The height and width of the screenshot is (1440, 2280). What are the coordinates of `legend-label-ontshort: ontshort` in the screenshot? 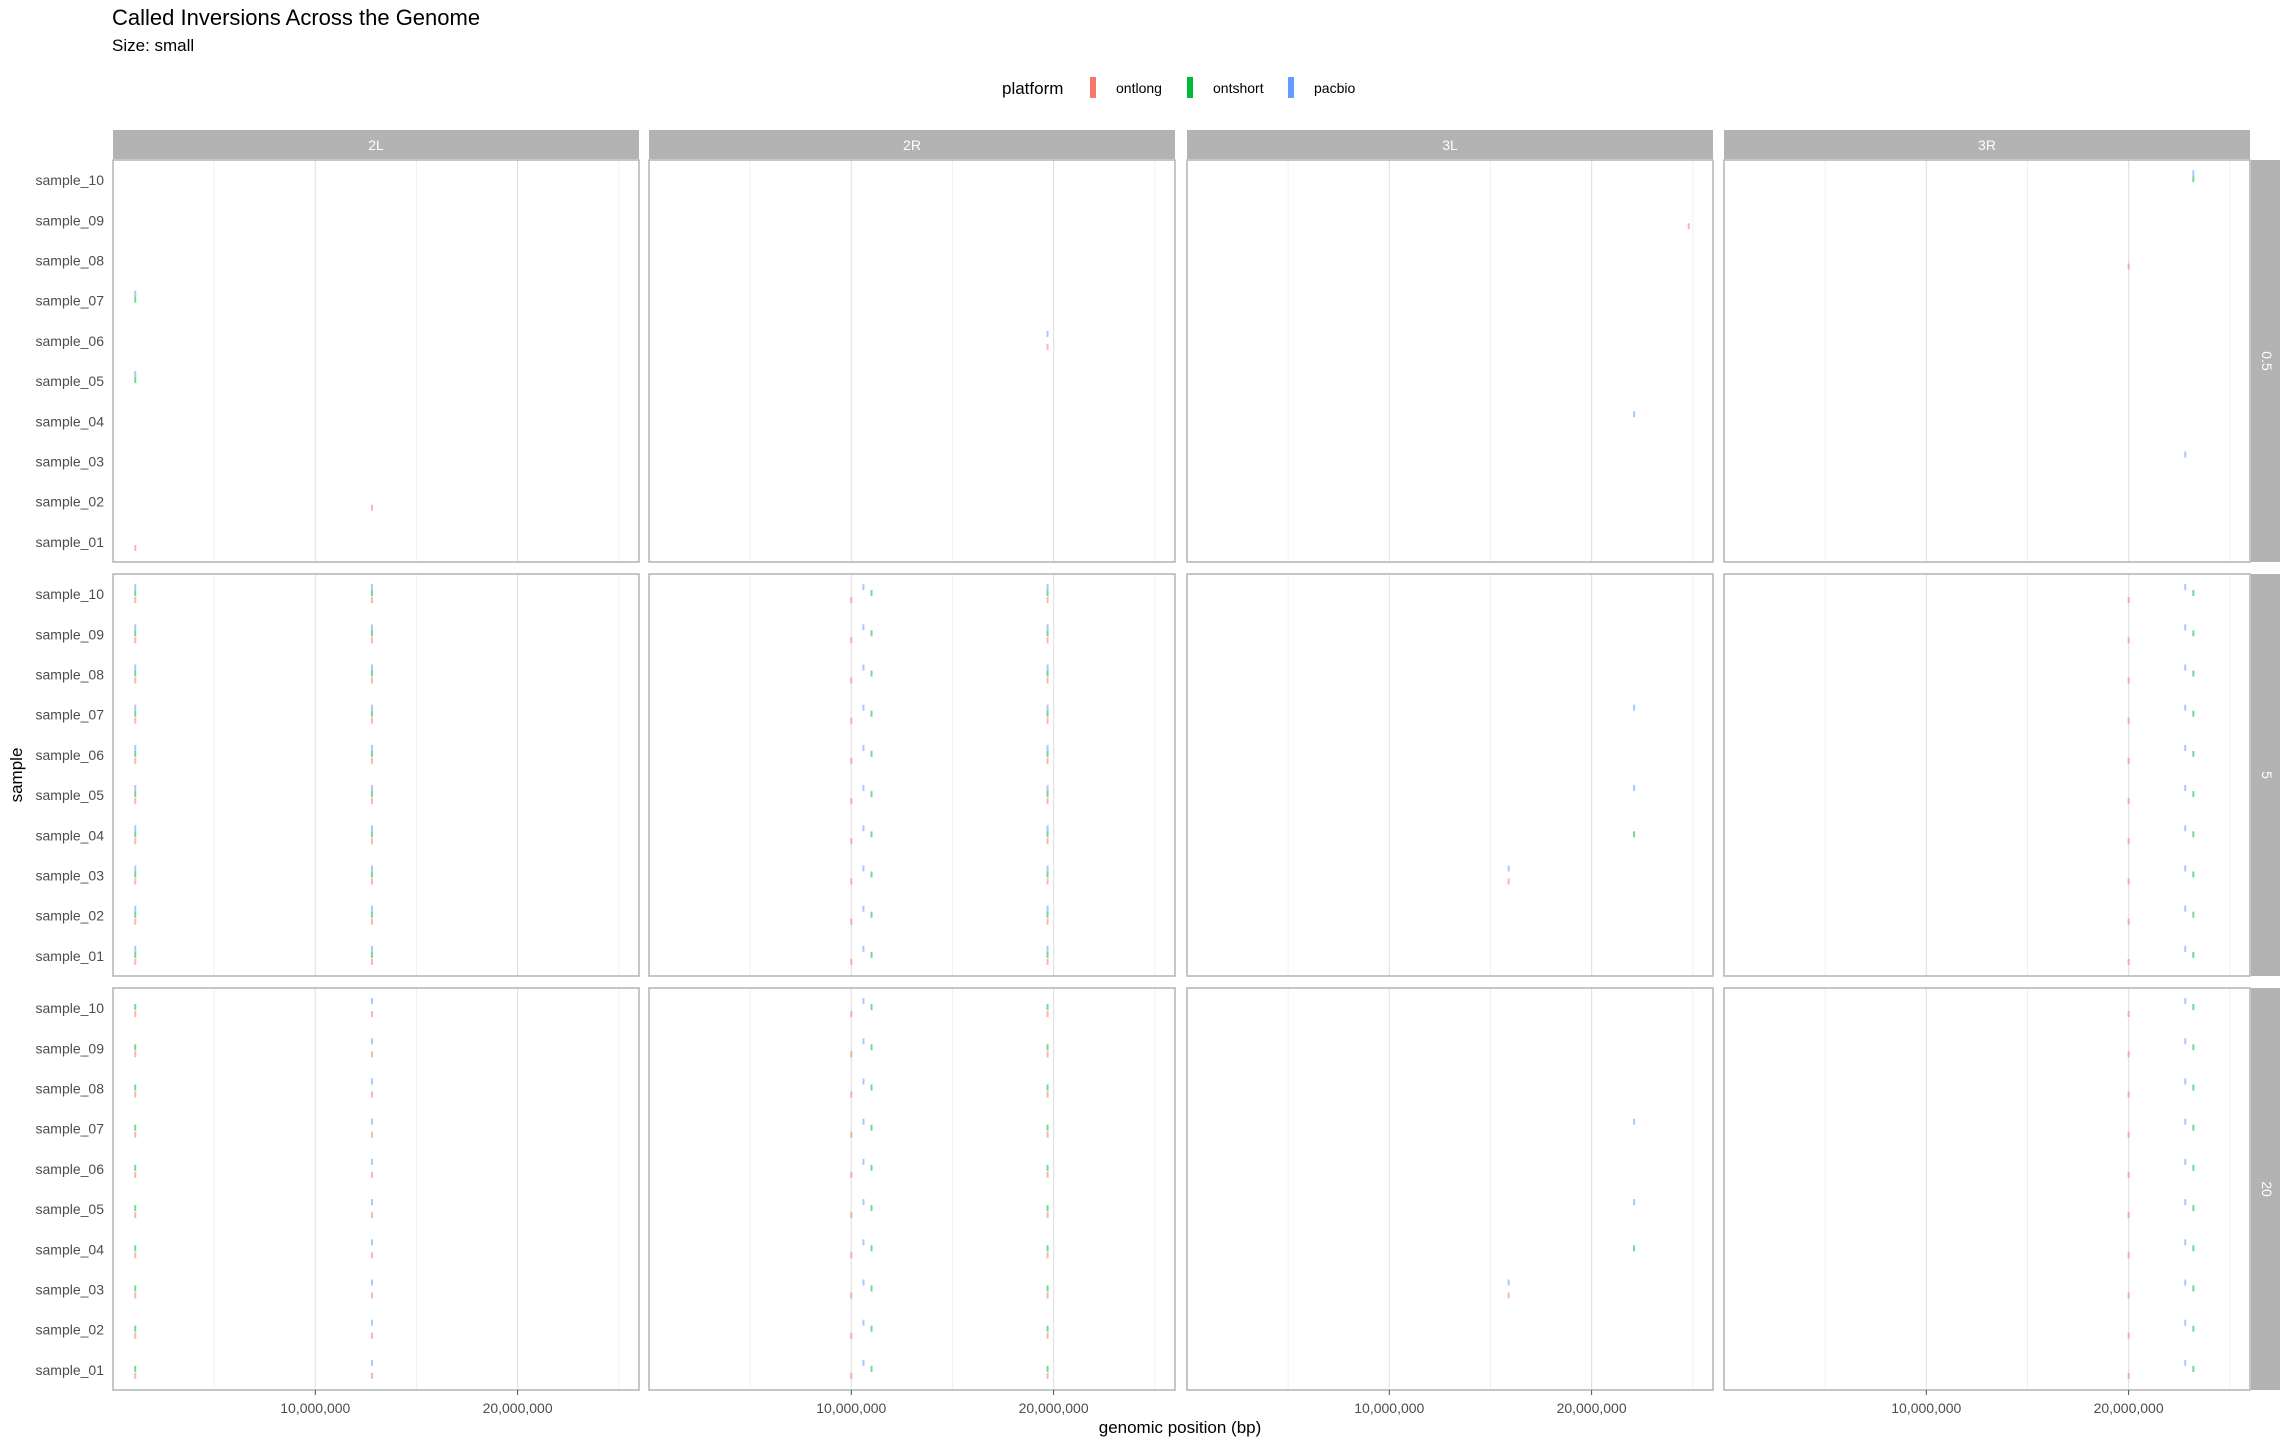 It's located at (1238, 88).